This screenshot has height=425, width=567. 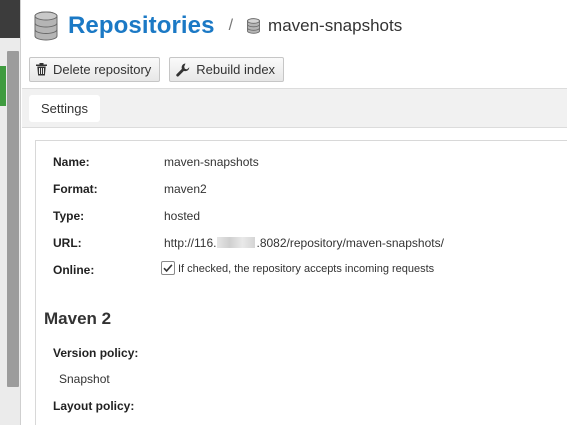 What do you see at coordinates (67, 243) in the screenshot?
I see `url-label: URL:` at bounding box center [67, 243].